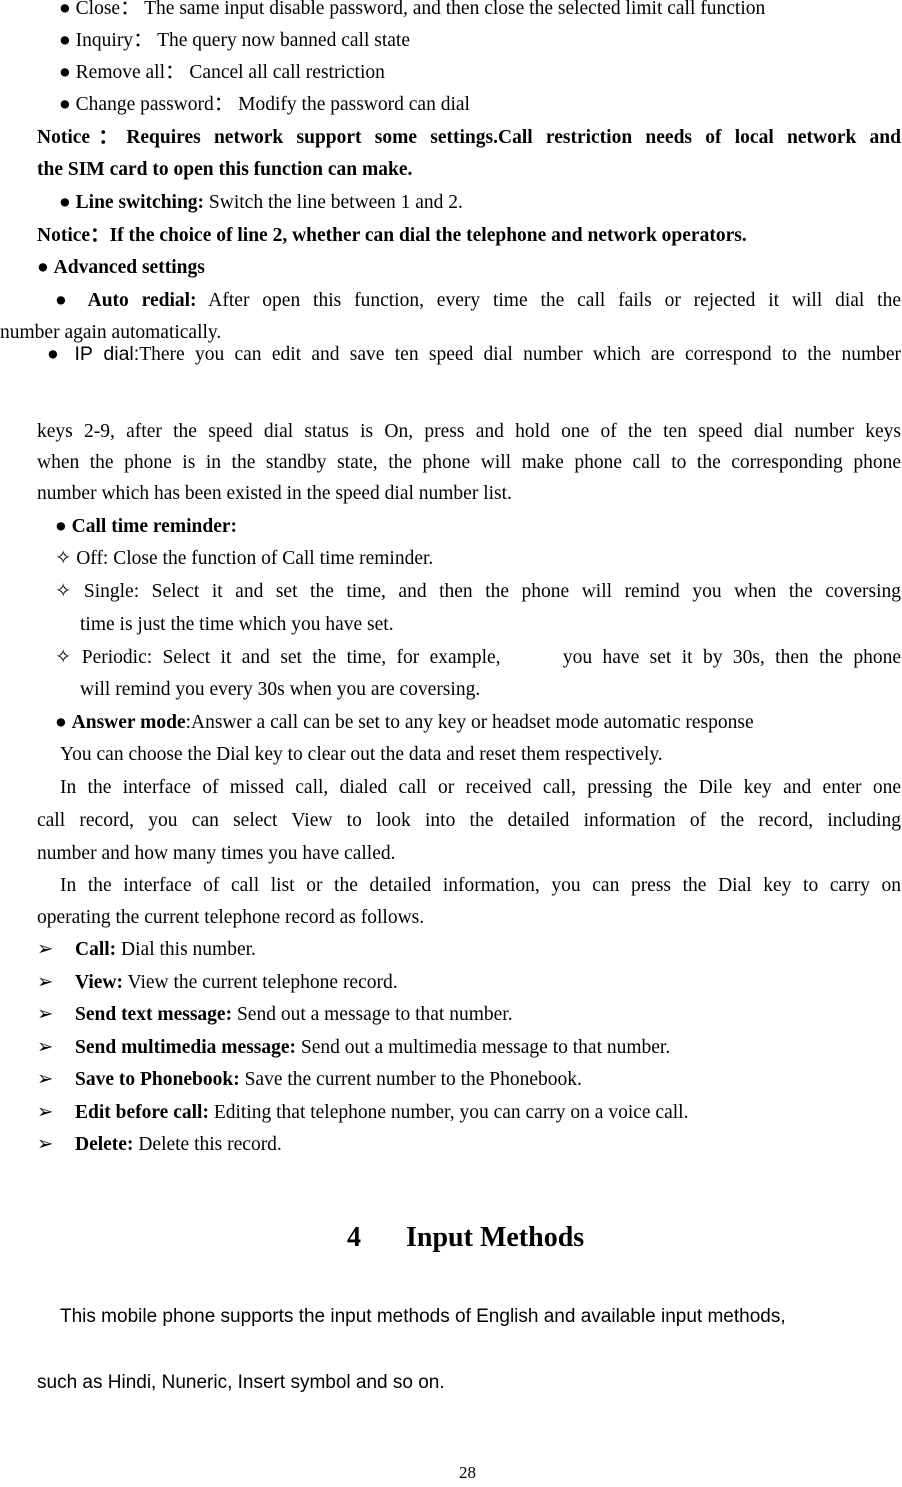  I want to click on option-text: View the current telephone record., so click(260, 982).